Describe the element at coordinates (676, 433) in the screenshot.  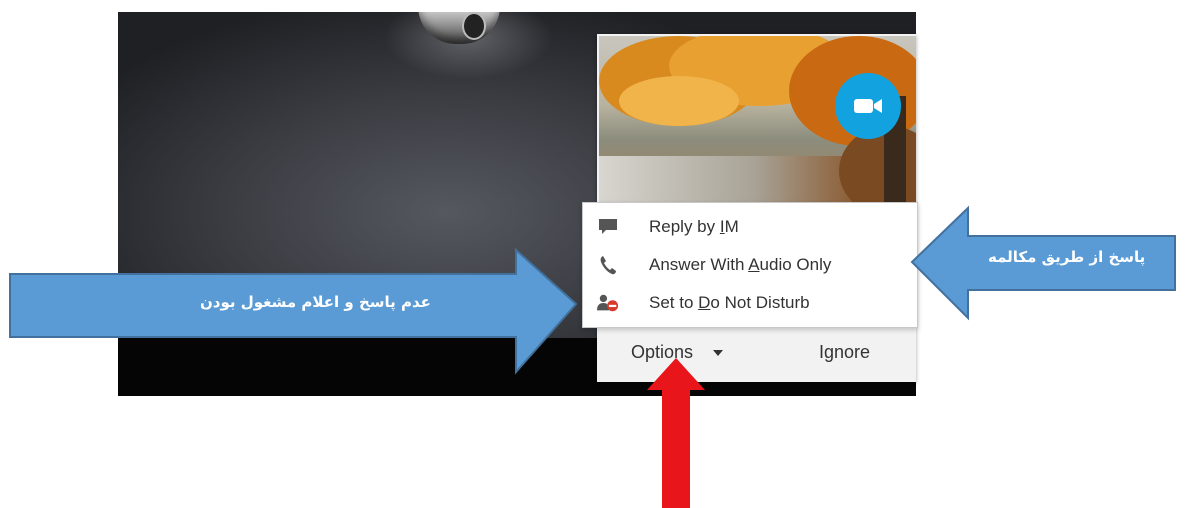
I see `red-pointer-arrow` at that location.